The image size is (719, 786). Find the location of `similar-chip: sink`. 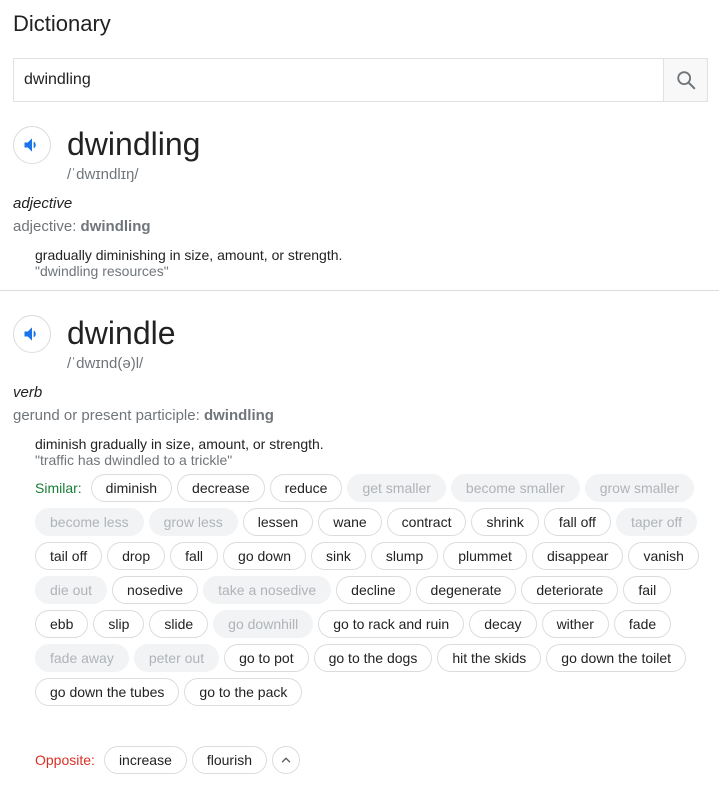

similar-chip: sink is located at coordinates (338, 556).